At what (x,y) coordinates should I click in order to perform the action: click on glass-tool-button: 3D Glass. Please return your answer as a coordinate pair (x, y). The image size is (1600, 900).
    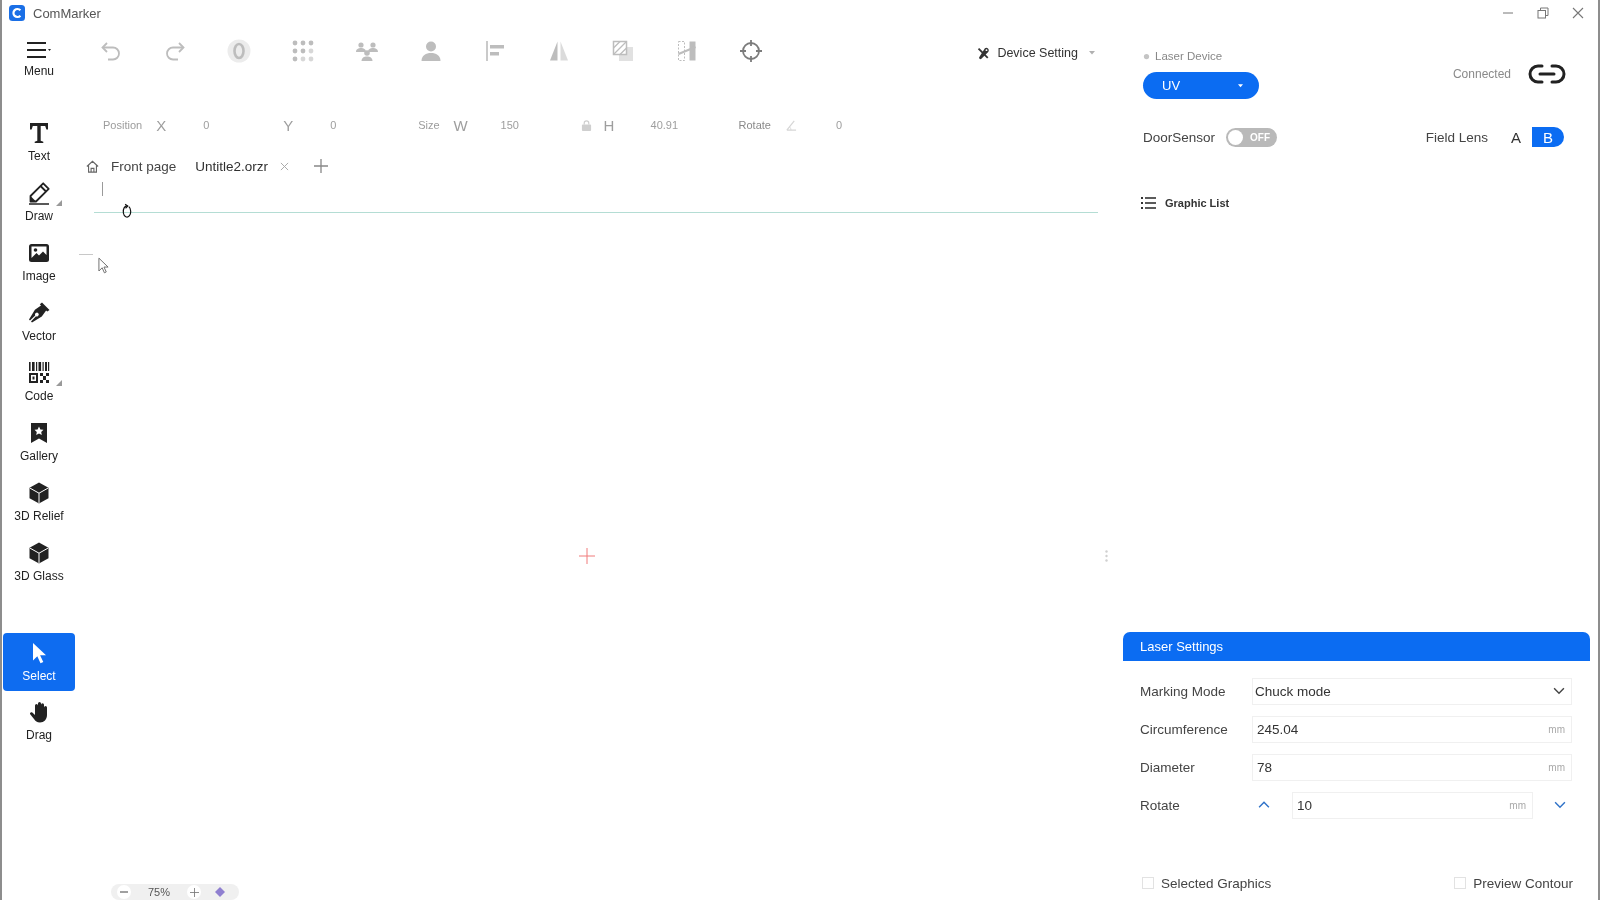
    Looking at the image, I should click on (39, 562).